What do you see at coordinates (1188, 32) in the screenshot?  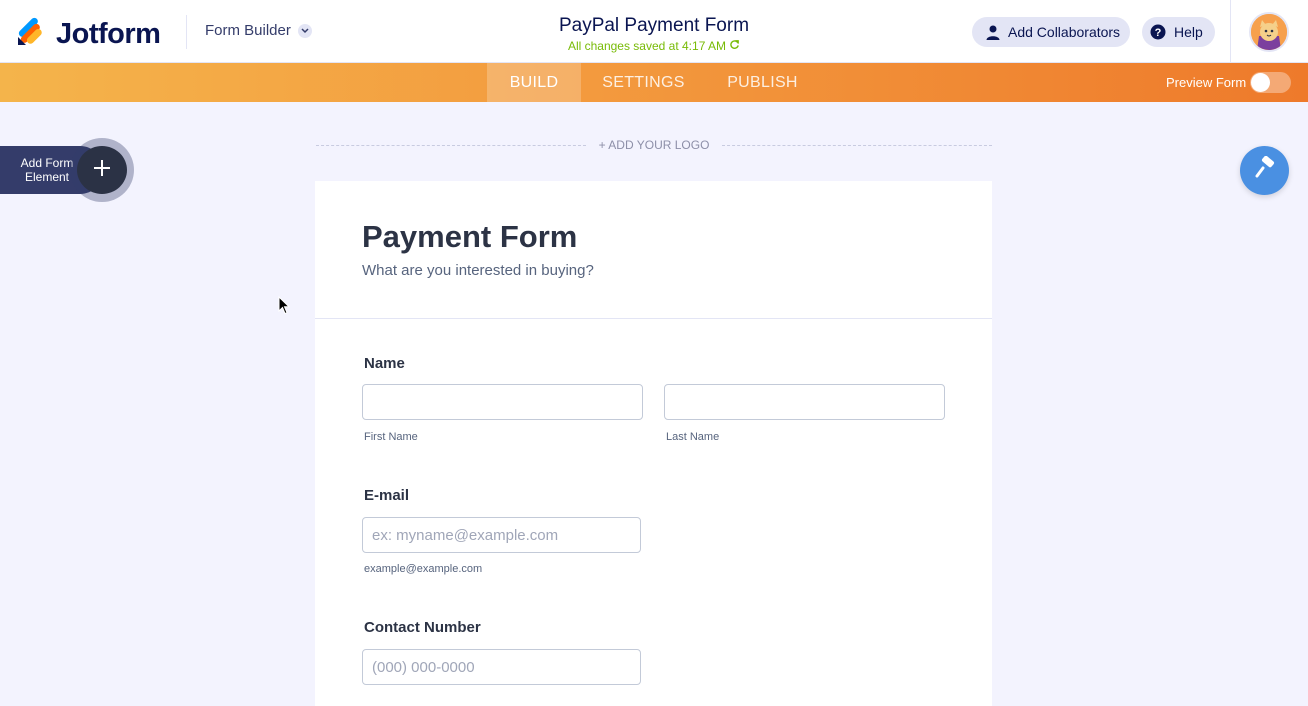 I see `help-label: Help` at bounding box center [1188, 32].